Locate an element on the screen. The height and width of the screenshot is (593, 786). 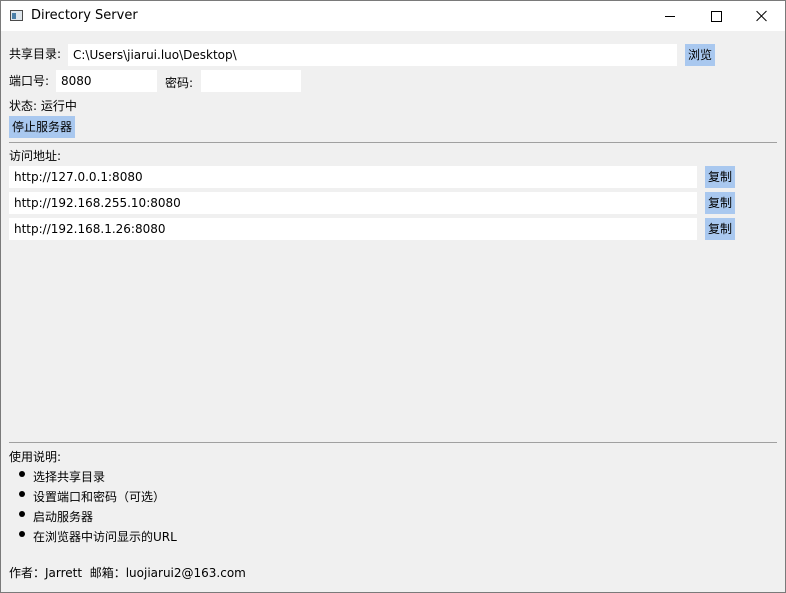
stop-server-button: 停止服务器 is located at coordinates (42, 127).